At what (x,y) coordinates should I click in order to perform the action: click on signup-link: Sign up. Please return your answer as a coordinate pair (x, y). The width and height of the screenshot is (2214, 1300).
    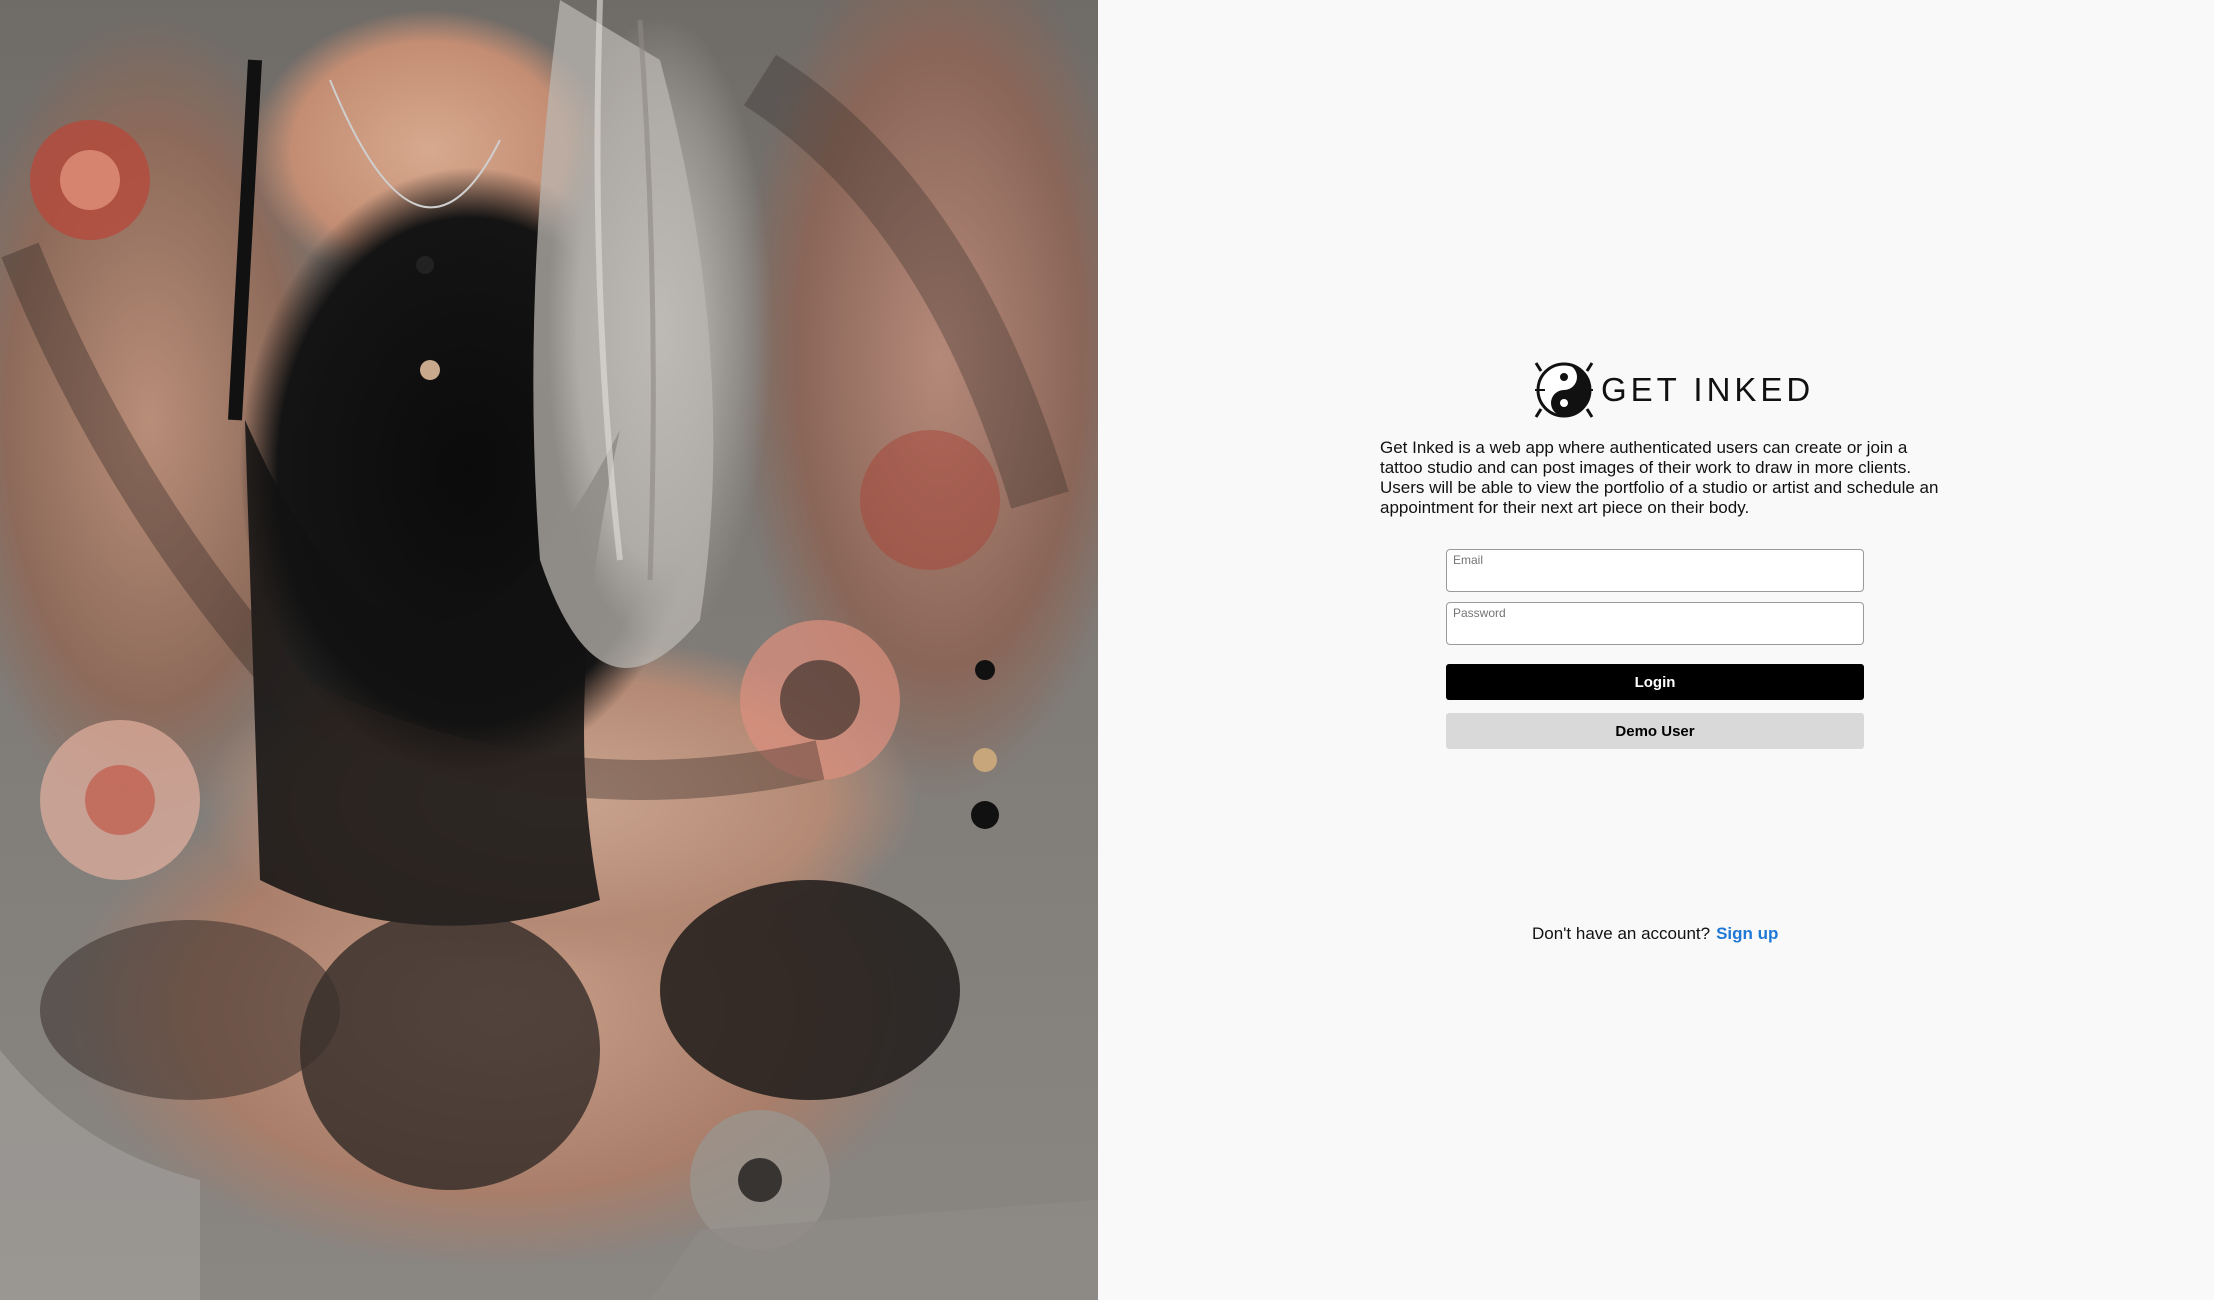
    Looking at the image, I should click on (1747, 934).